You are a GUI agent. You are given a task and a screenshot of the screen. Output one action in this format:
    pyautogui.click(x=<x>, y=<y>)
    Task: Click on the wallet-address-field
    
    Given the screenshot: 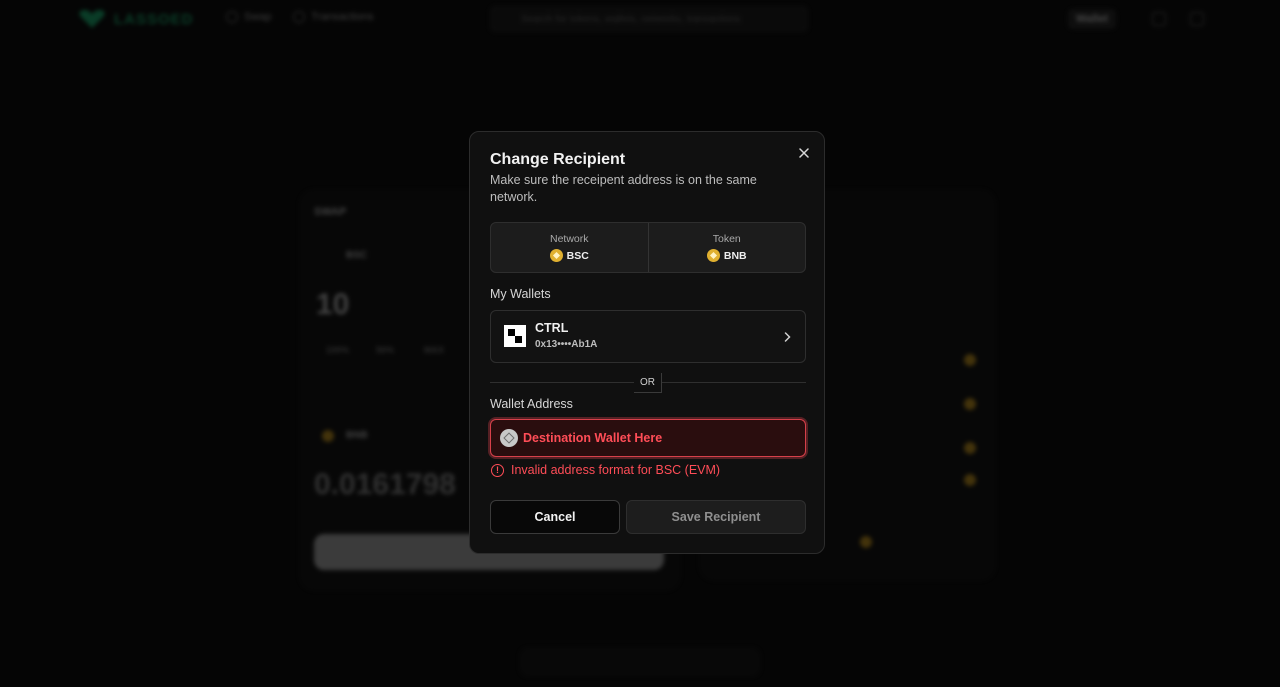 What is the action you would take?
    pyautogui.click(x=648, y=438)
    